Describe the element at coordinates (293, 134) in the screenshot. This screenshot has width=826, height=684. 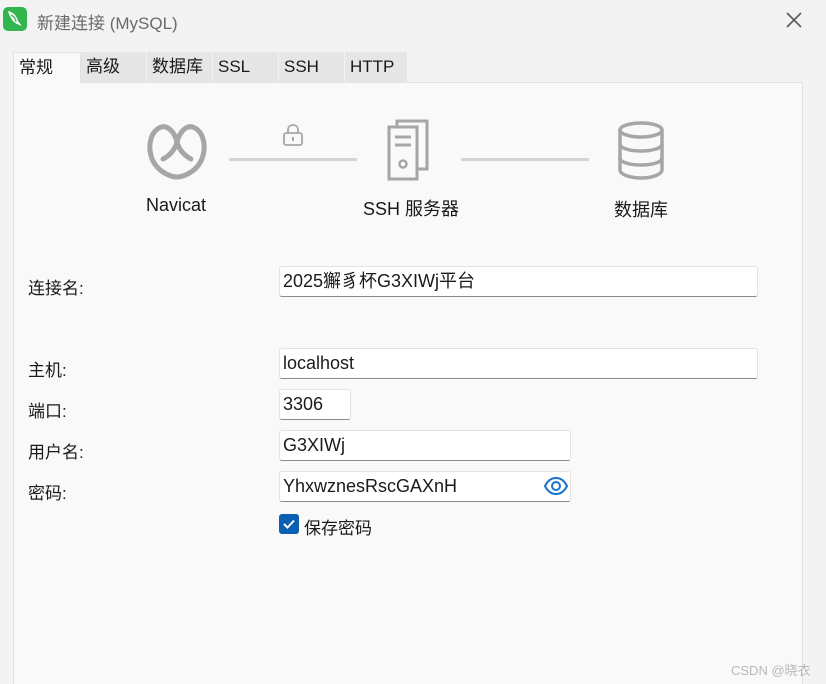
I see `lock-icon` at that location.